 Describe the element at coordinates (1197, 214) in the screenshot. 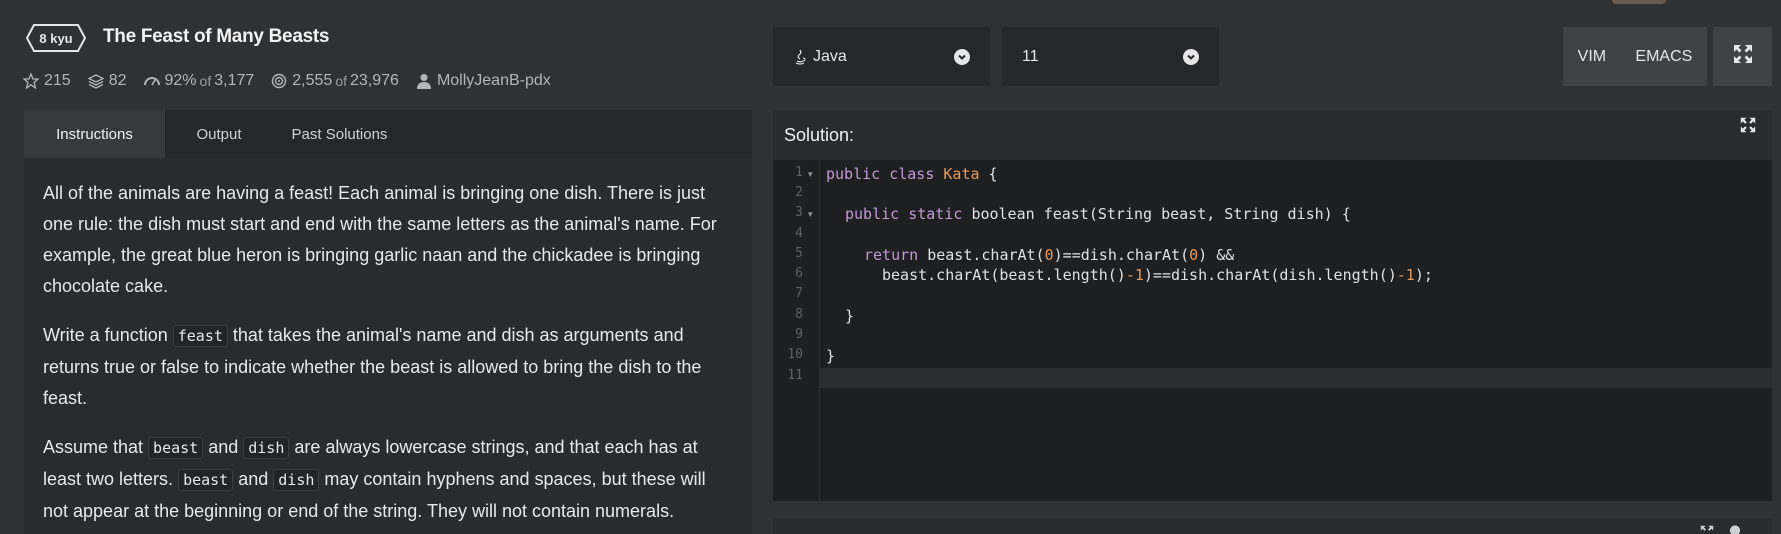

I see `code-text: feast(String beast, String dish) {` at that location.